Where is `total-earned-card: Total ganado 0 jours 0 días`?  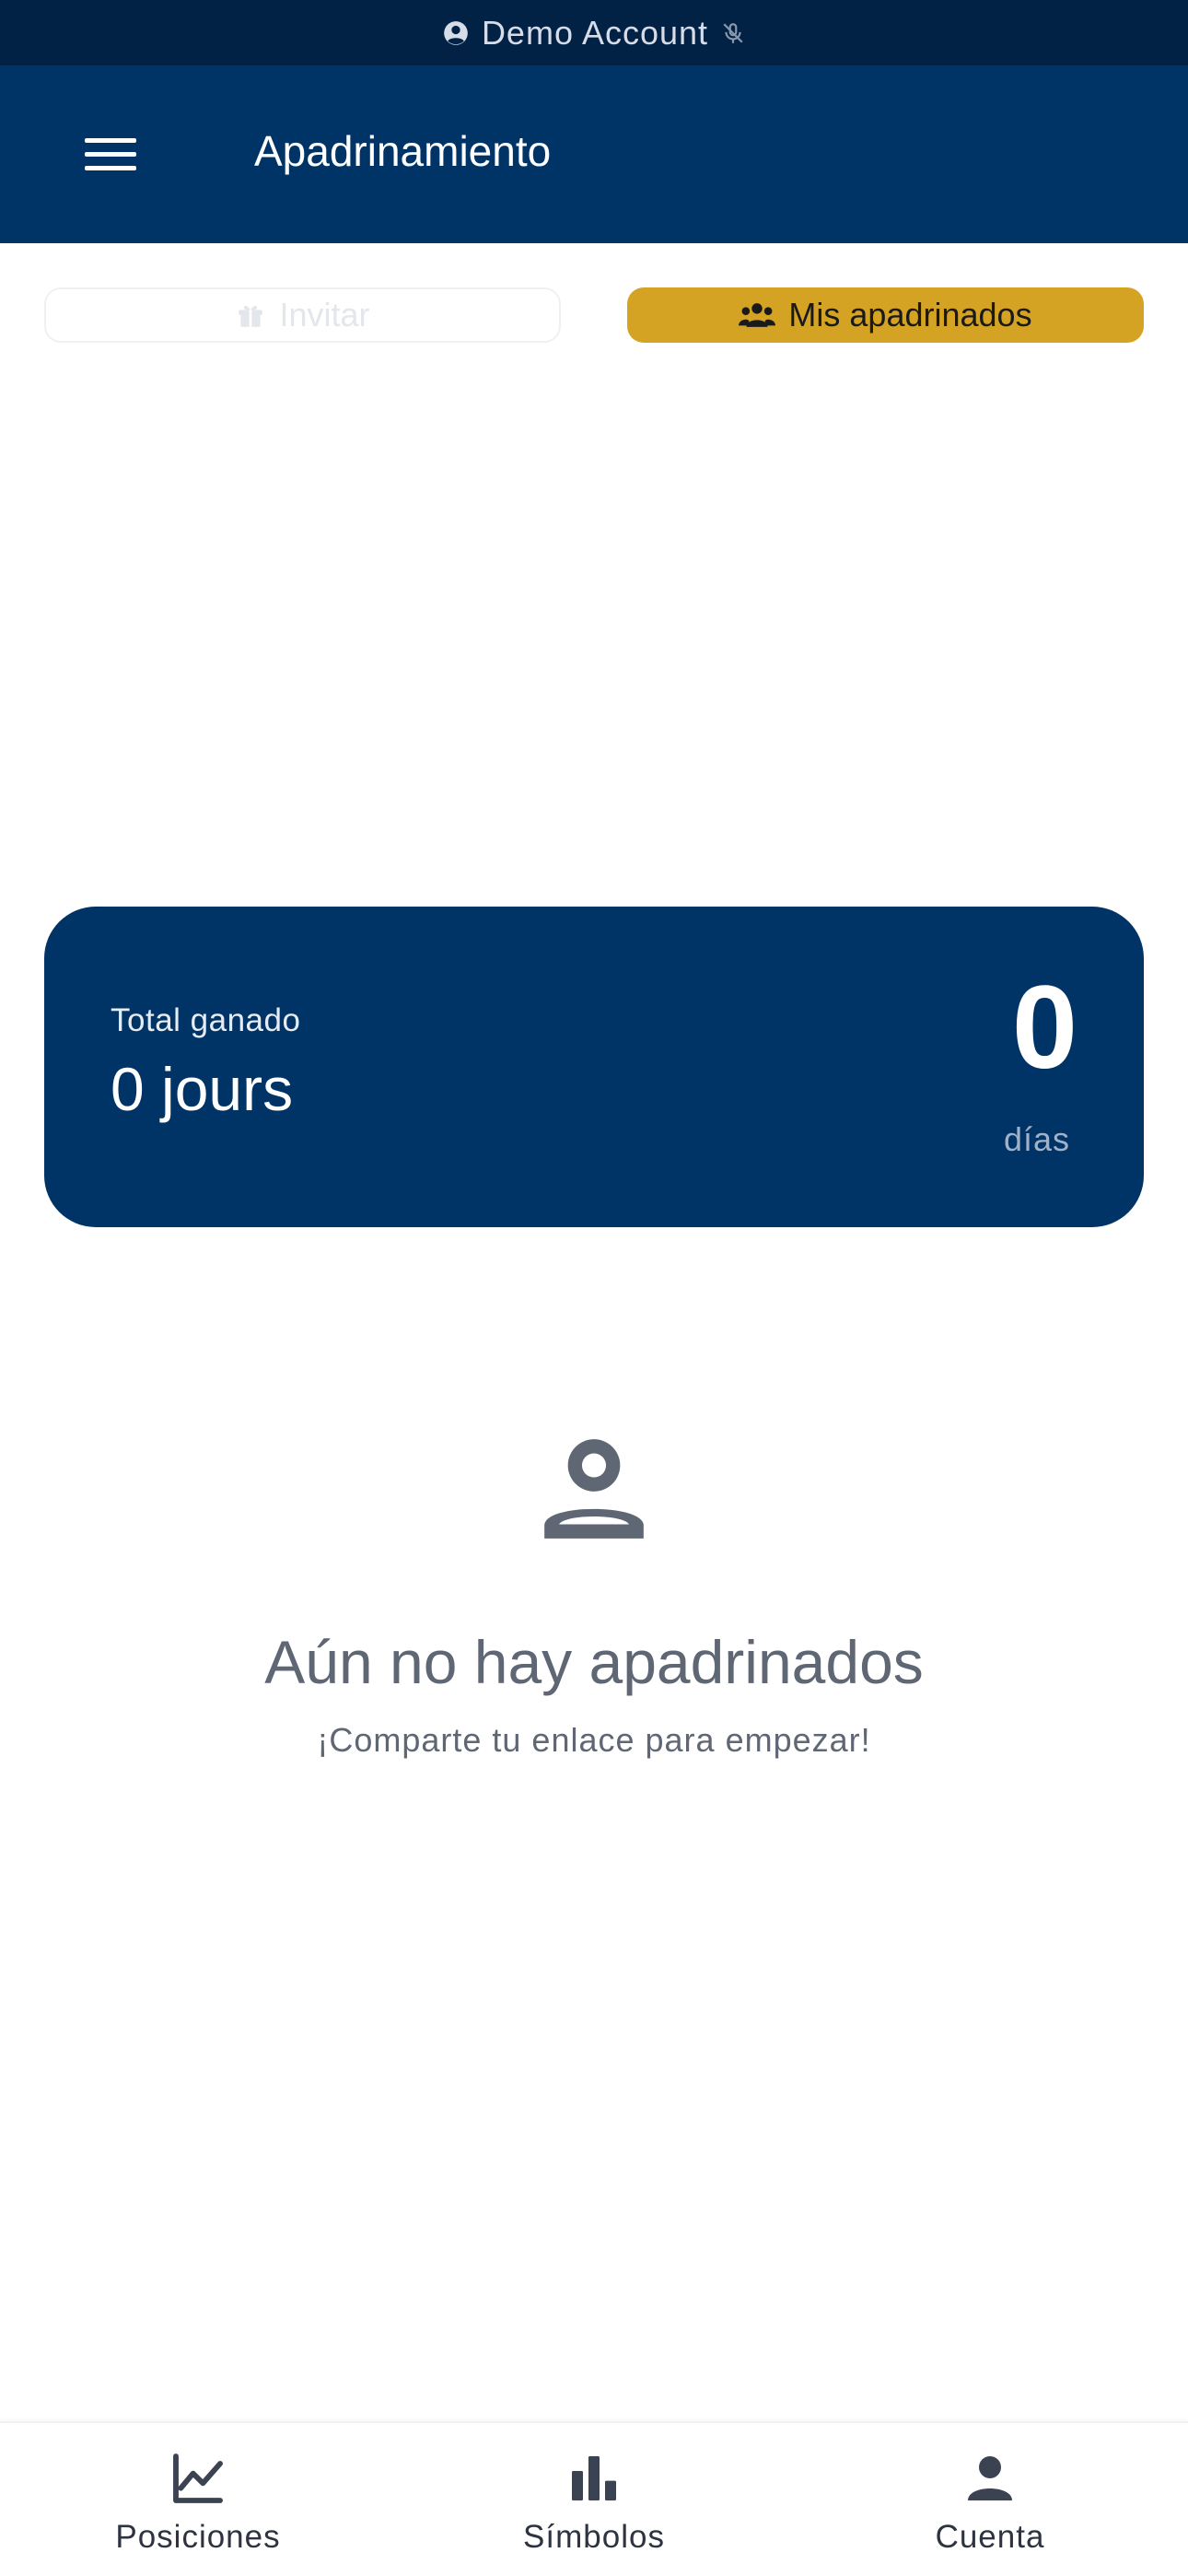 total-earned-card: Total ganado 0 jours 0 días is located at coordinates (594, 1067).